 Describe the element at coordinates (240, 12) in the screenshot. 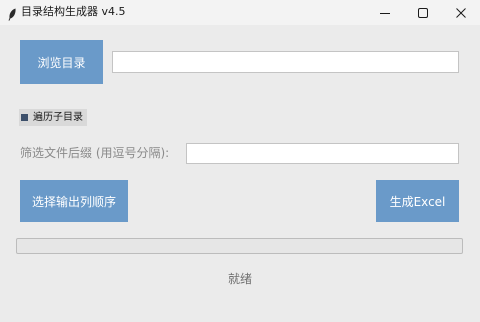

I see `title-bar: 目录结构生成器 v4.5` at that location.